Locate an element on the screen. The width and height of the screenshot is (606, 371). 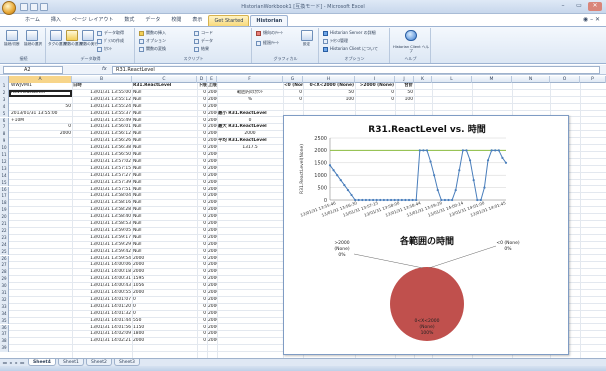
select-all-corner is located at coordinates (4, 79).